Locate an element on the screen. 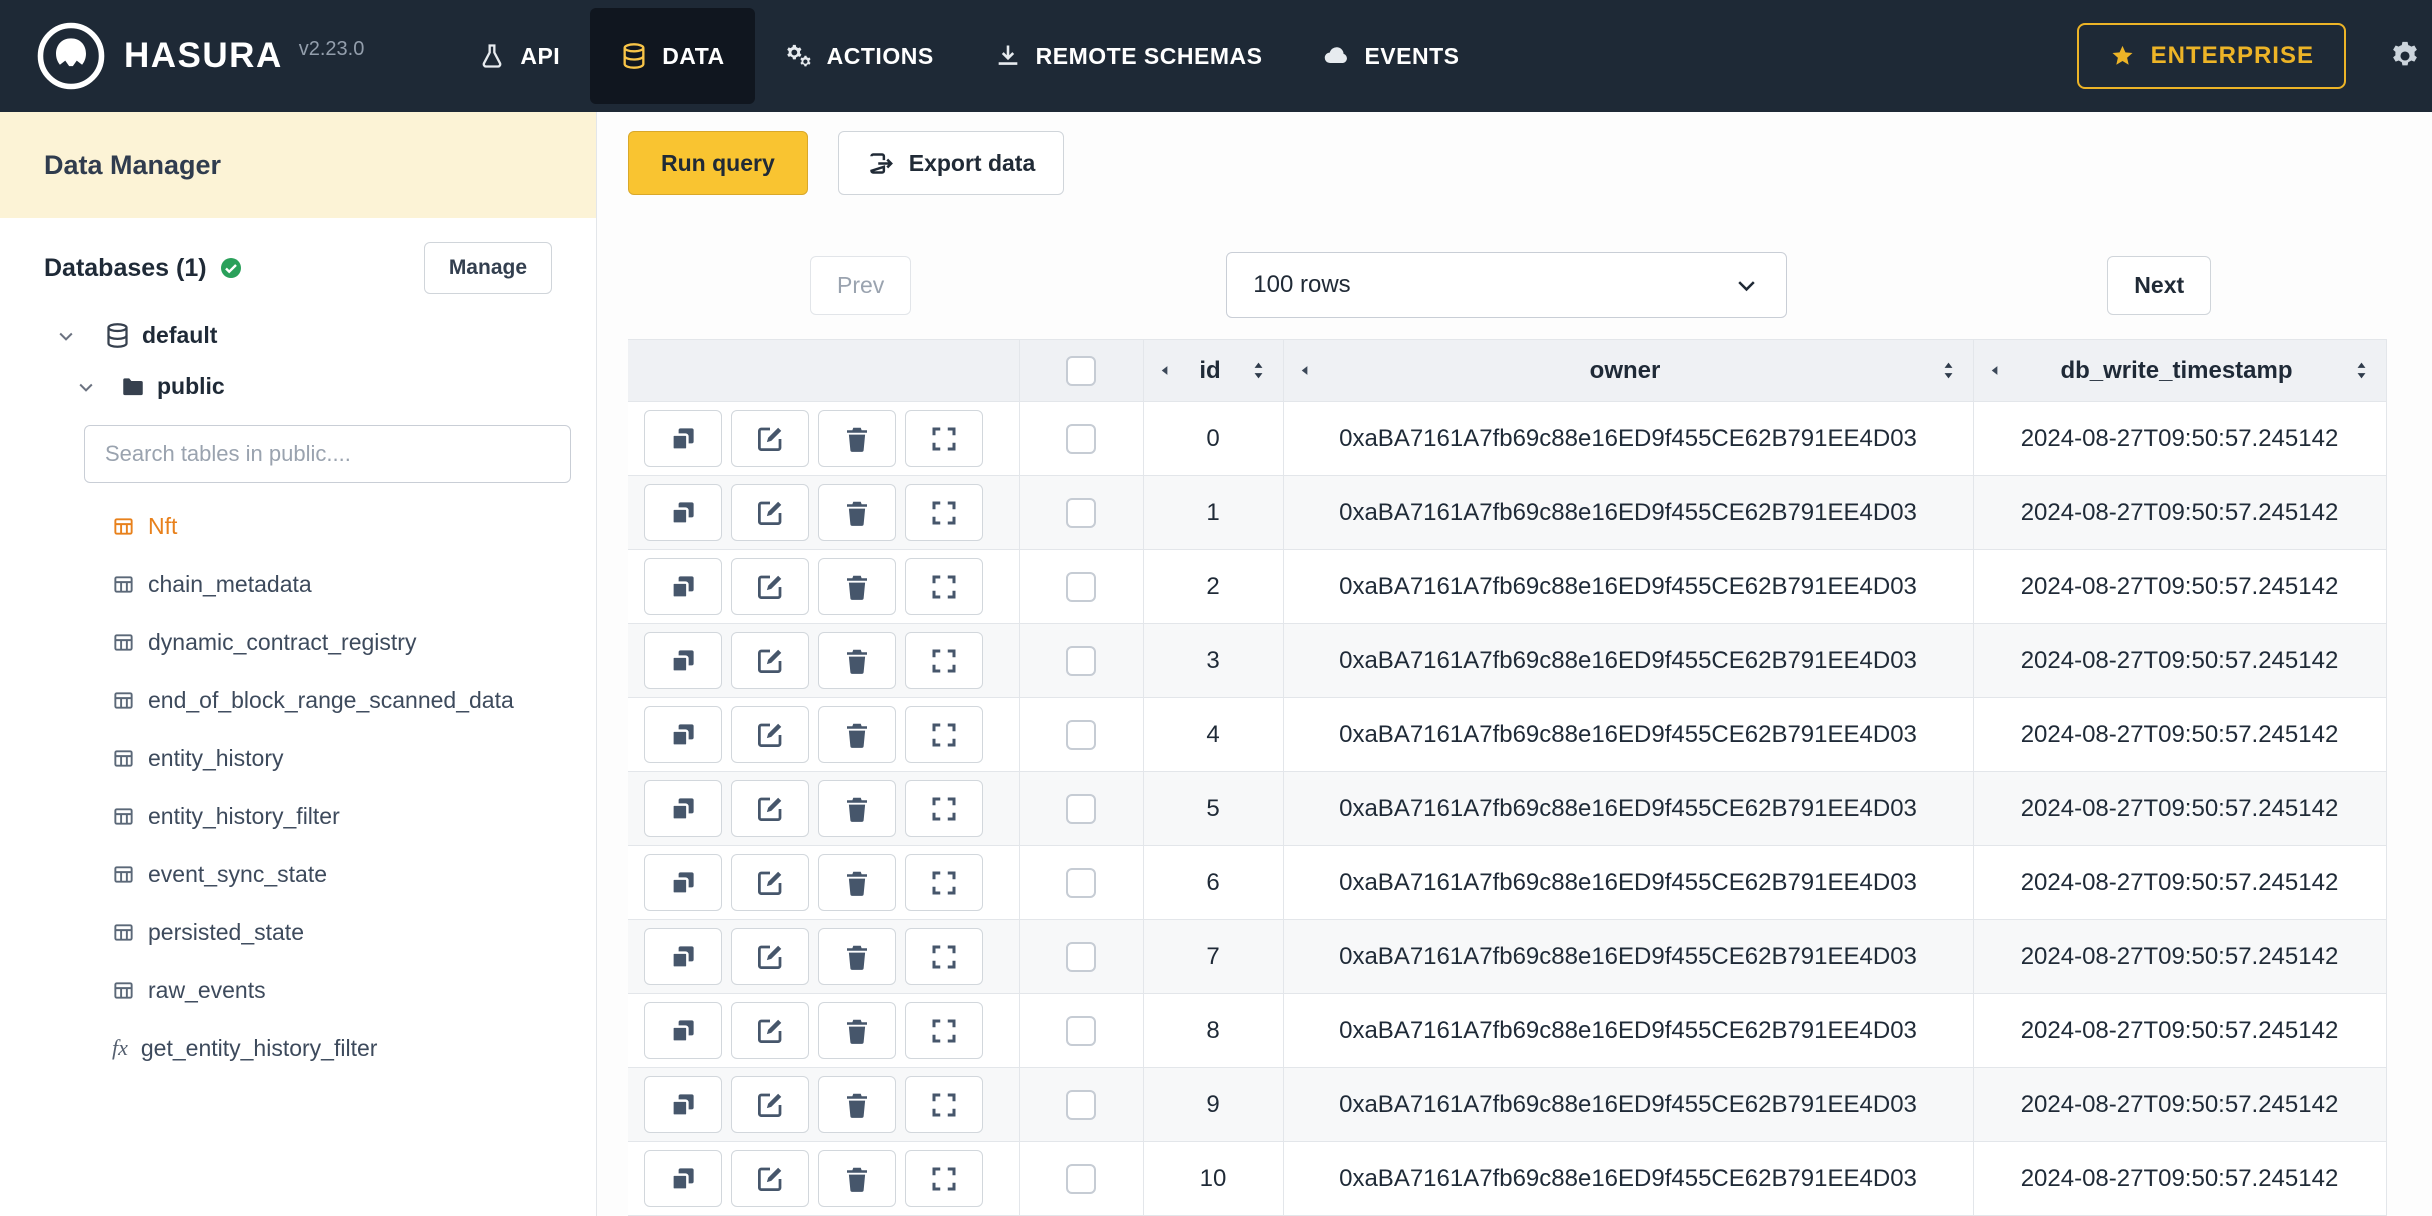 Image resolution: width=2432 pixels, height=1216 pixels. copy-icon is located at coordinates (683, 883).